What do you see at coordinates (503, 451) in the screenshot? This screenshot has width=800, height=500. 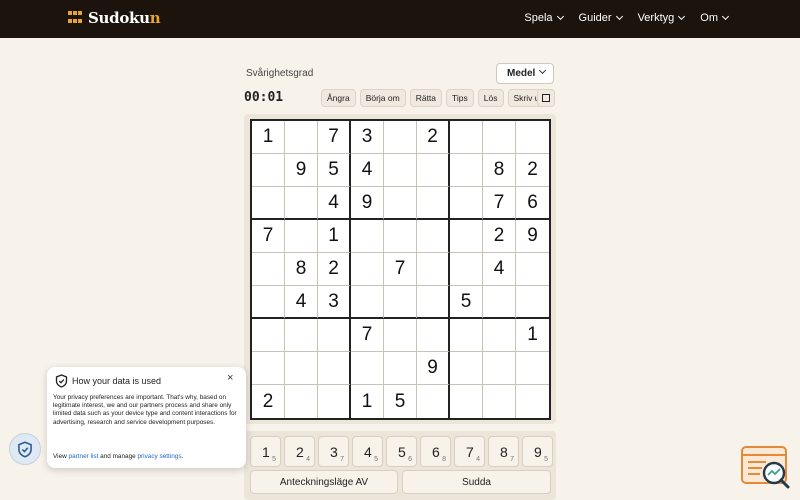 I see `number-button-8: 87` at bounding box center [503, 451].